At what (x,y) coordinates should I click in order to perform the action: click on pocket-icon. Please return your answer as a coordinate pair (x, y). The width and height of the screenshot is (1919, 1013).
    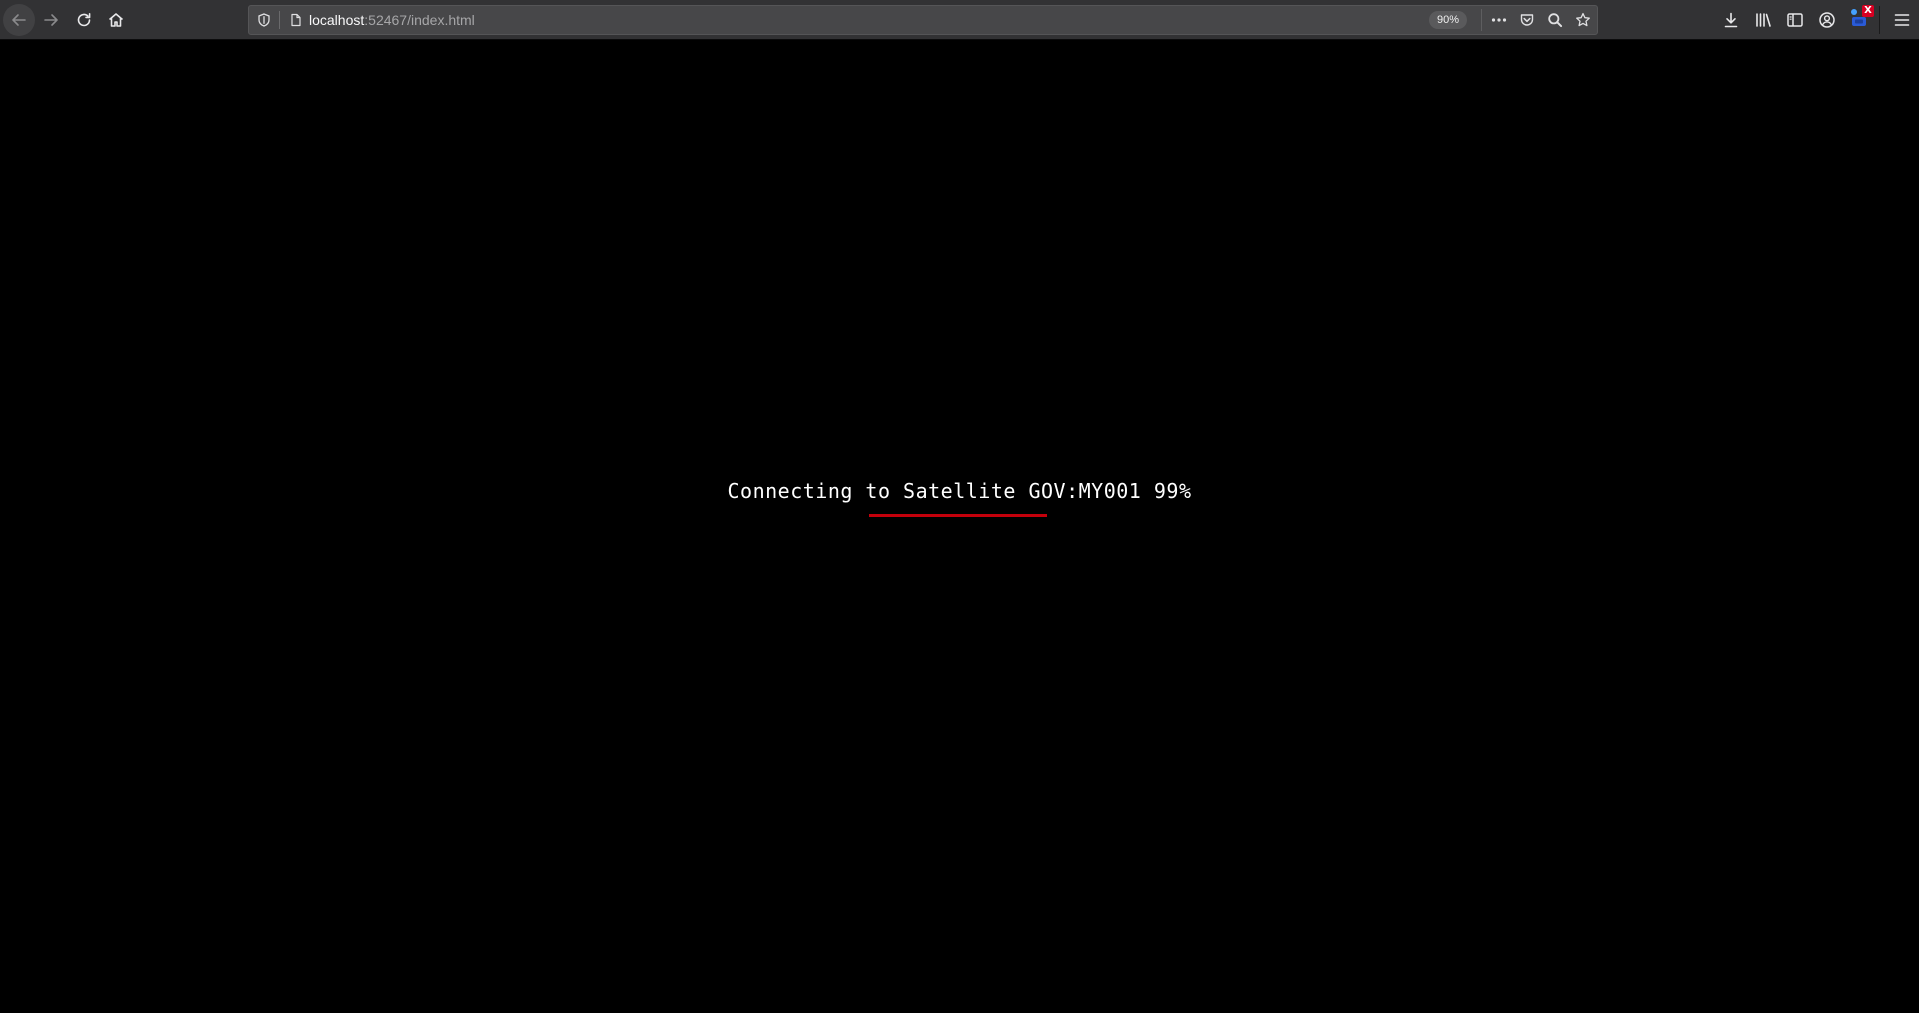
    Looking at the image, I should click on (1527, 20).